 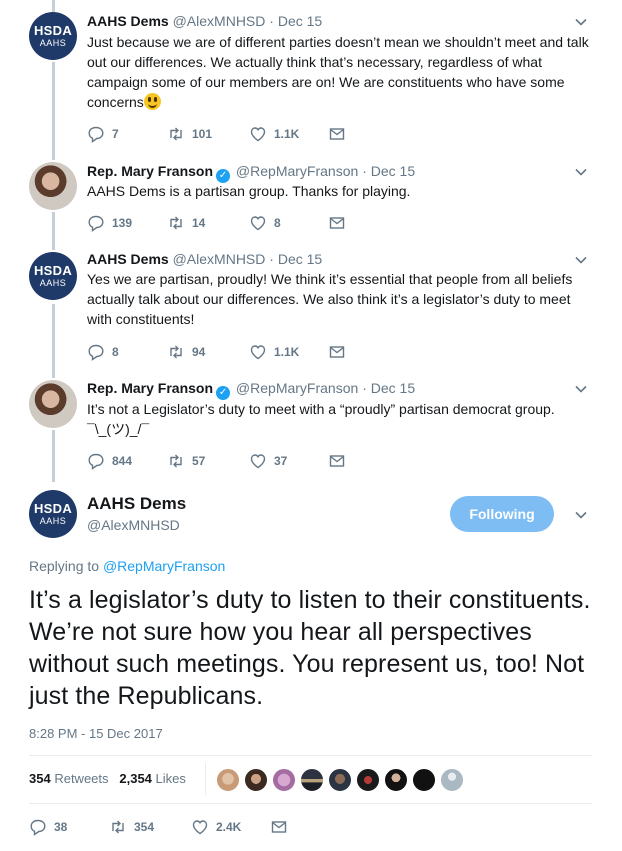 What do you see at coordinates (189, 134) in the screenshot?
I see `retweet-button: 101` at bounding box center [189, 134].